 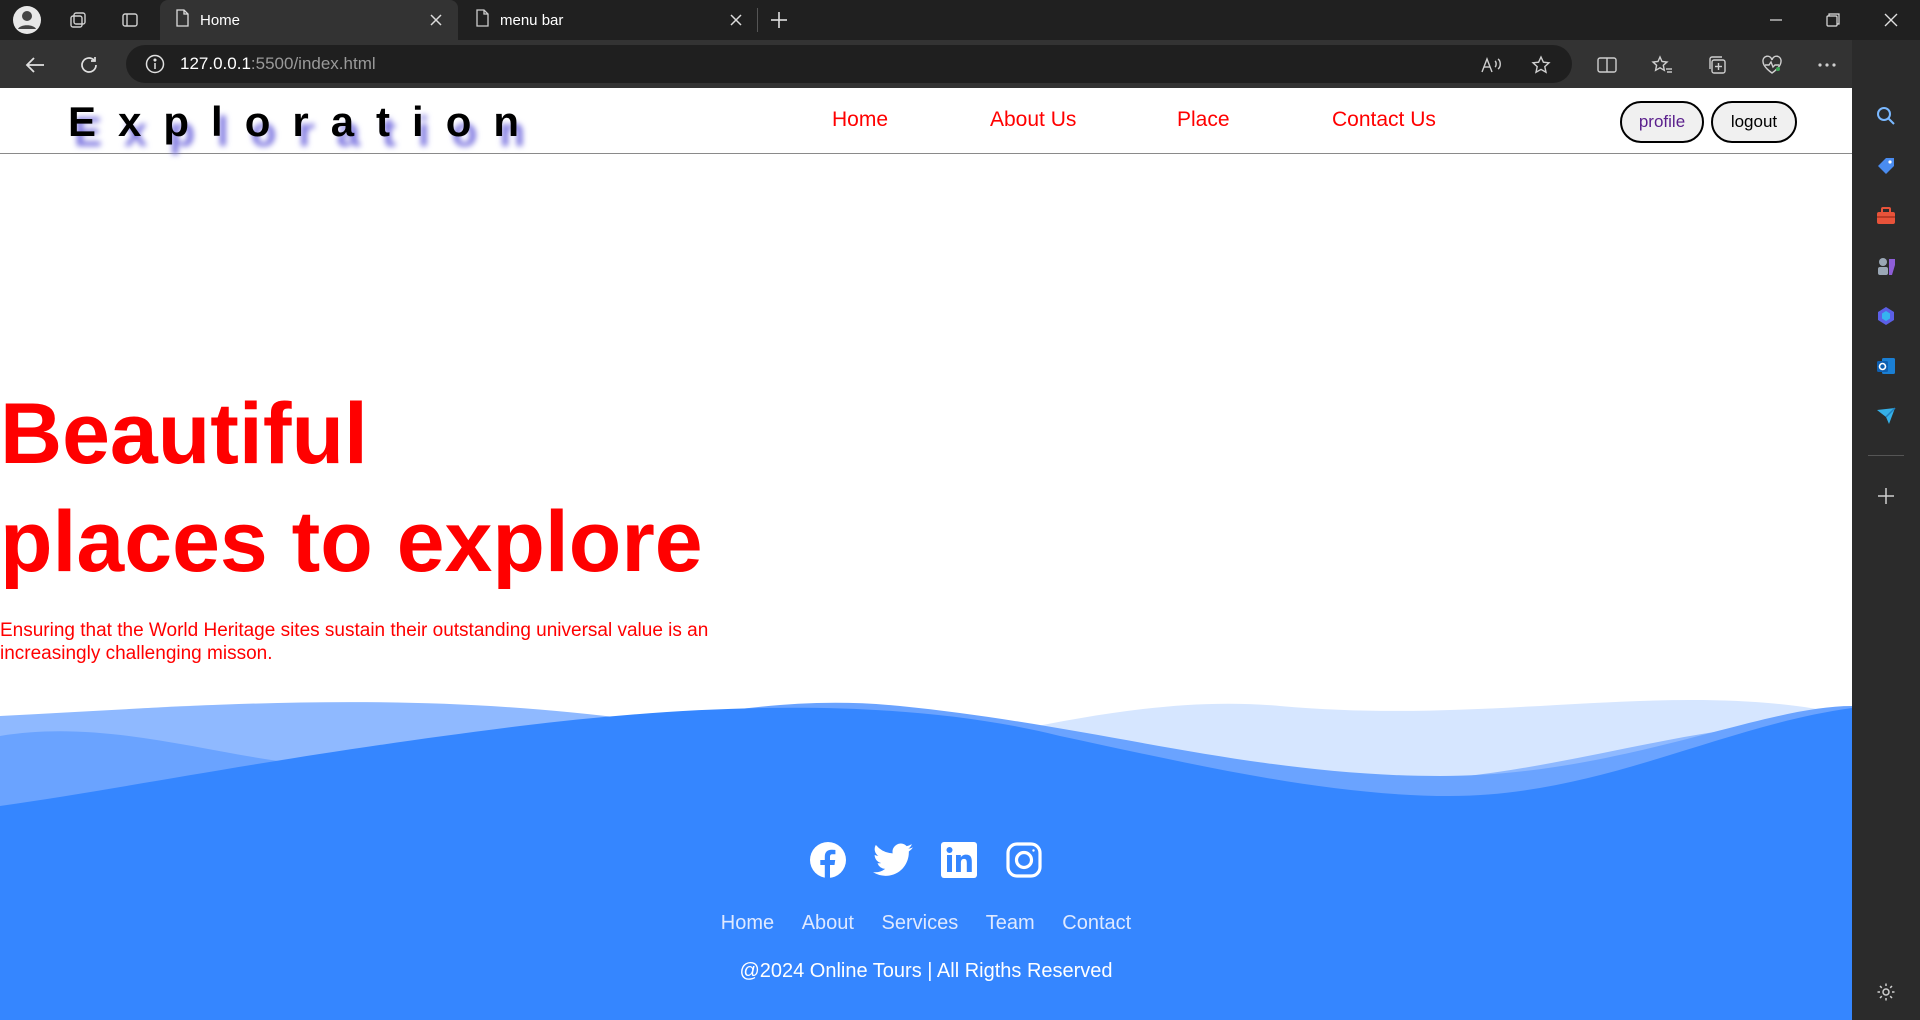 What do you see at coordinates (828, 923) in the screenshot?
I see `footer-link-about: About` at bounding box center [828, 923].